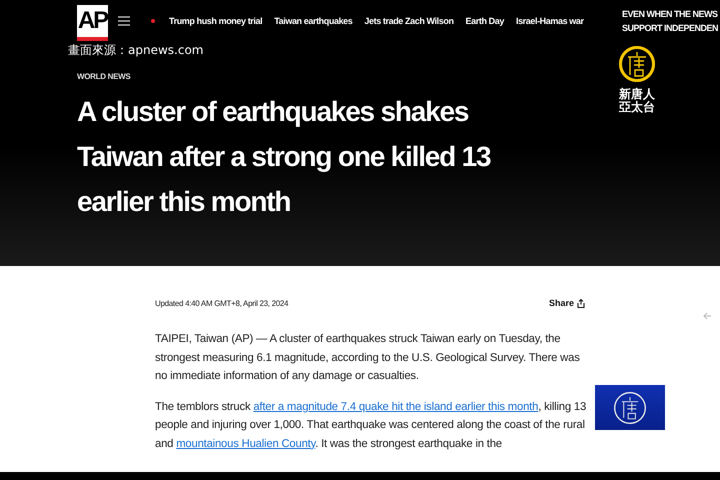 The image size is (720, 480). I want to click on channel-name: 新唐人, so click(637, 94).